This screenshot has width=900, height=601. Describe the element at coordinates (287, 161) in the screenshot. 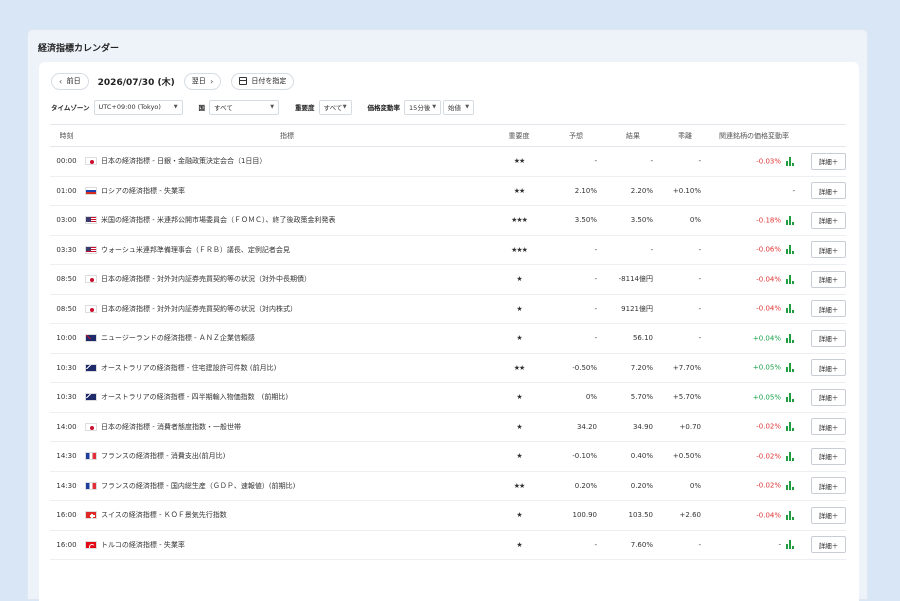

I see `row-indicator: 日本の経済指標 - 日銀・金融政策決定会合（1日目）` at that location.